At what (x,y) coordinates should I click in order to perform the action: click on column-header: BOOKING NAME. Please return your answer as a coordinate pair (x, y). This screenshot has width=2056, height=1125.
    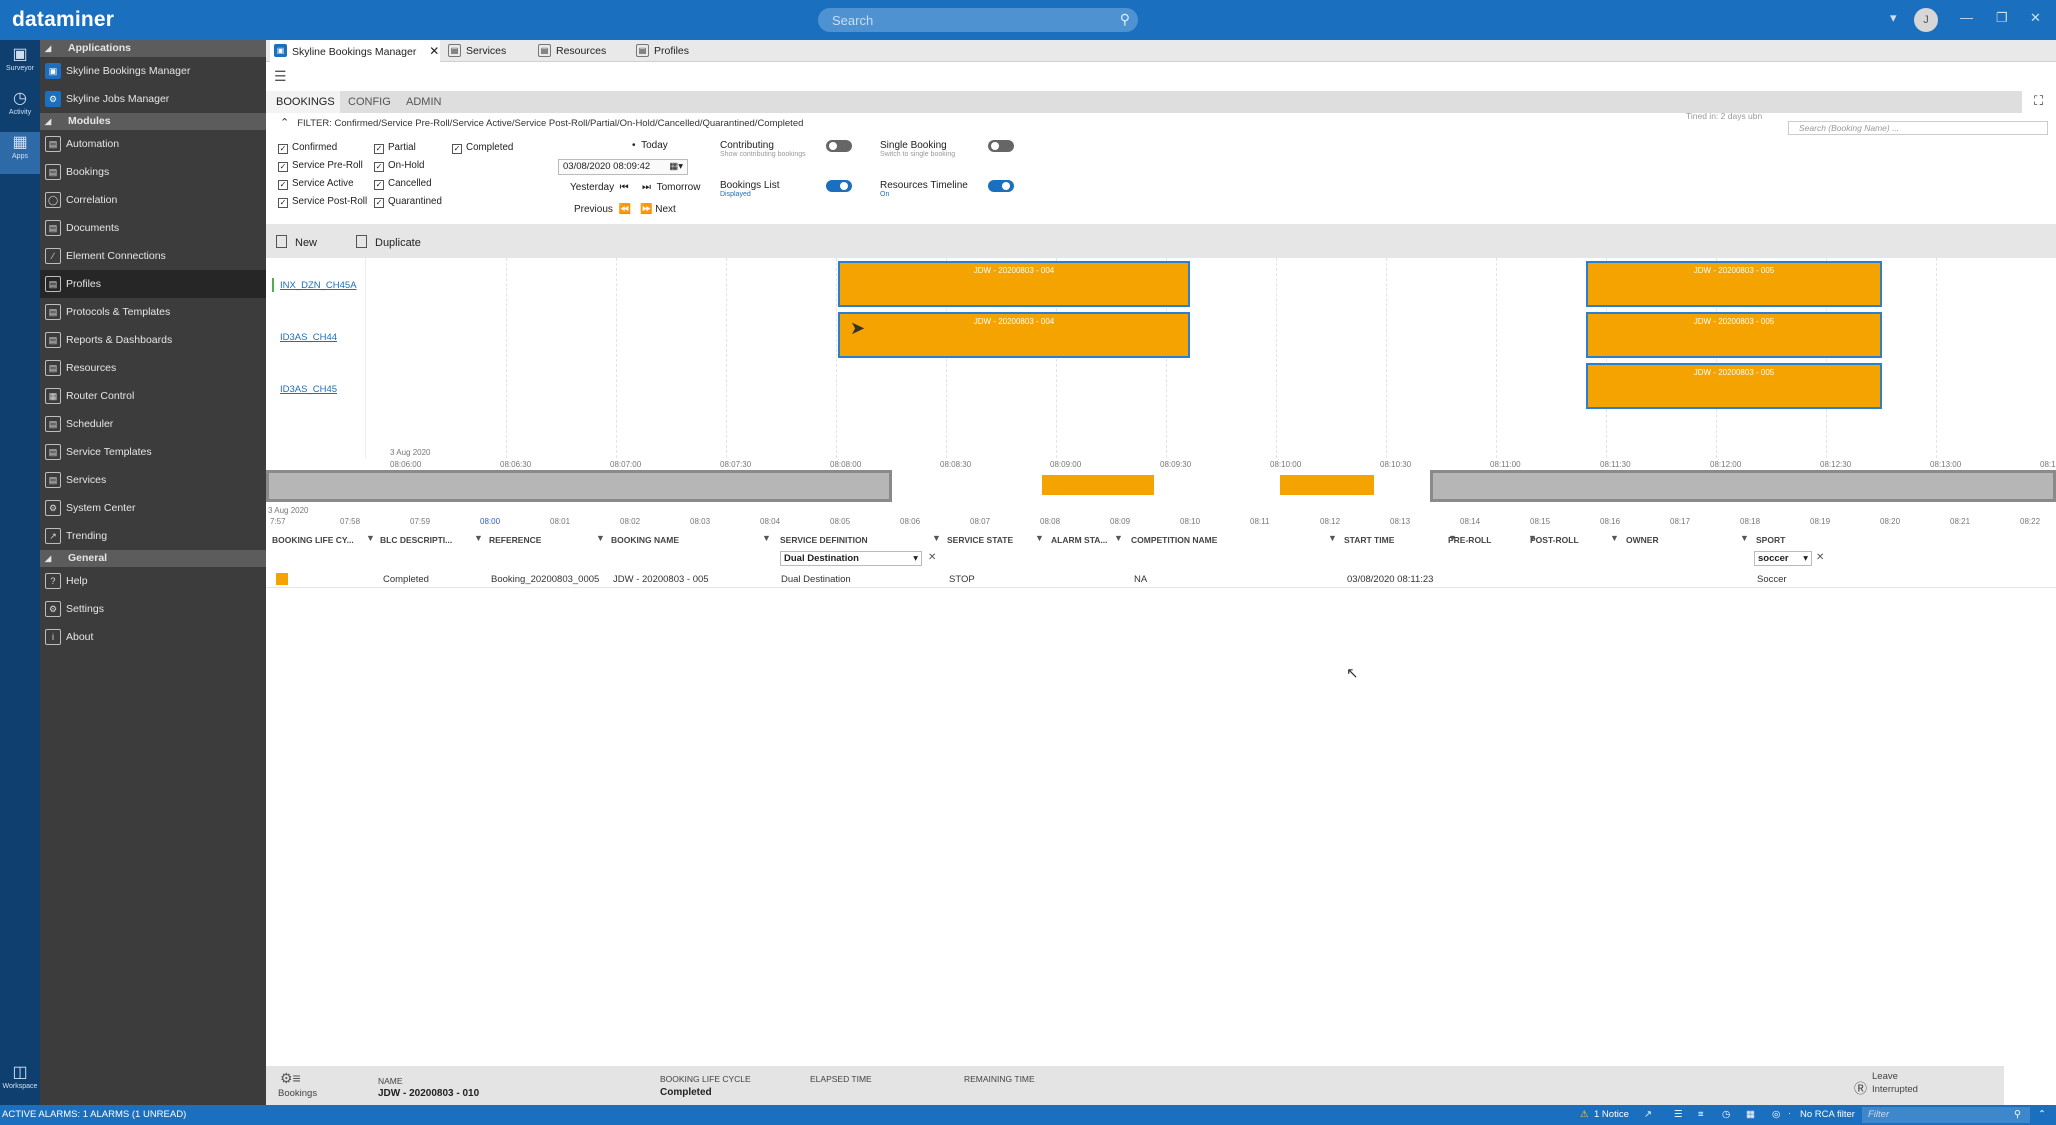
    Looking at the image, I should click on (645, 540).